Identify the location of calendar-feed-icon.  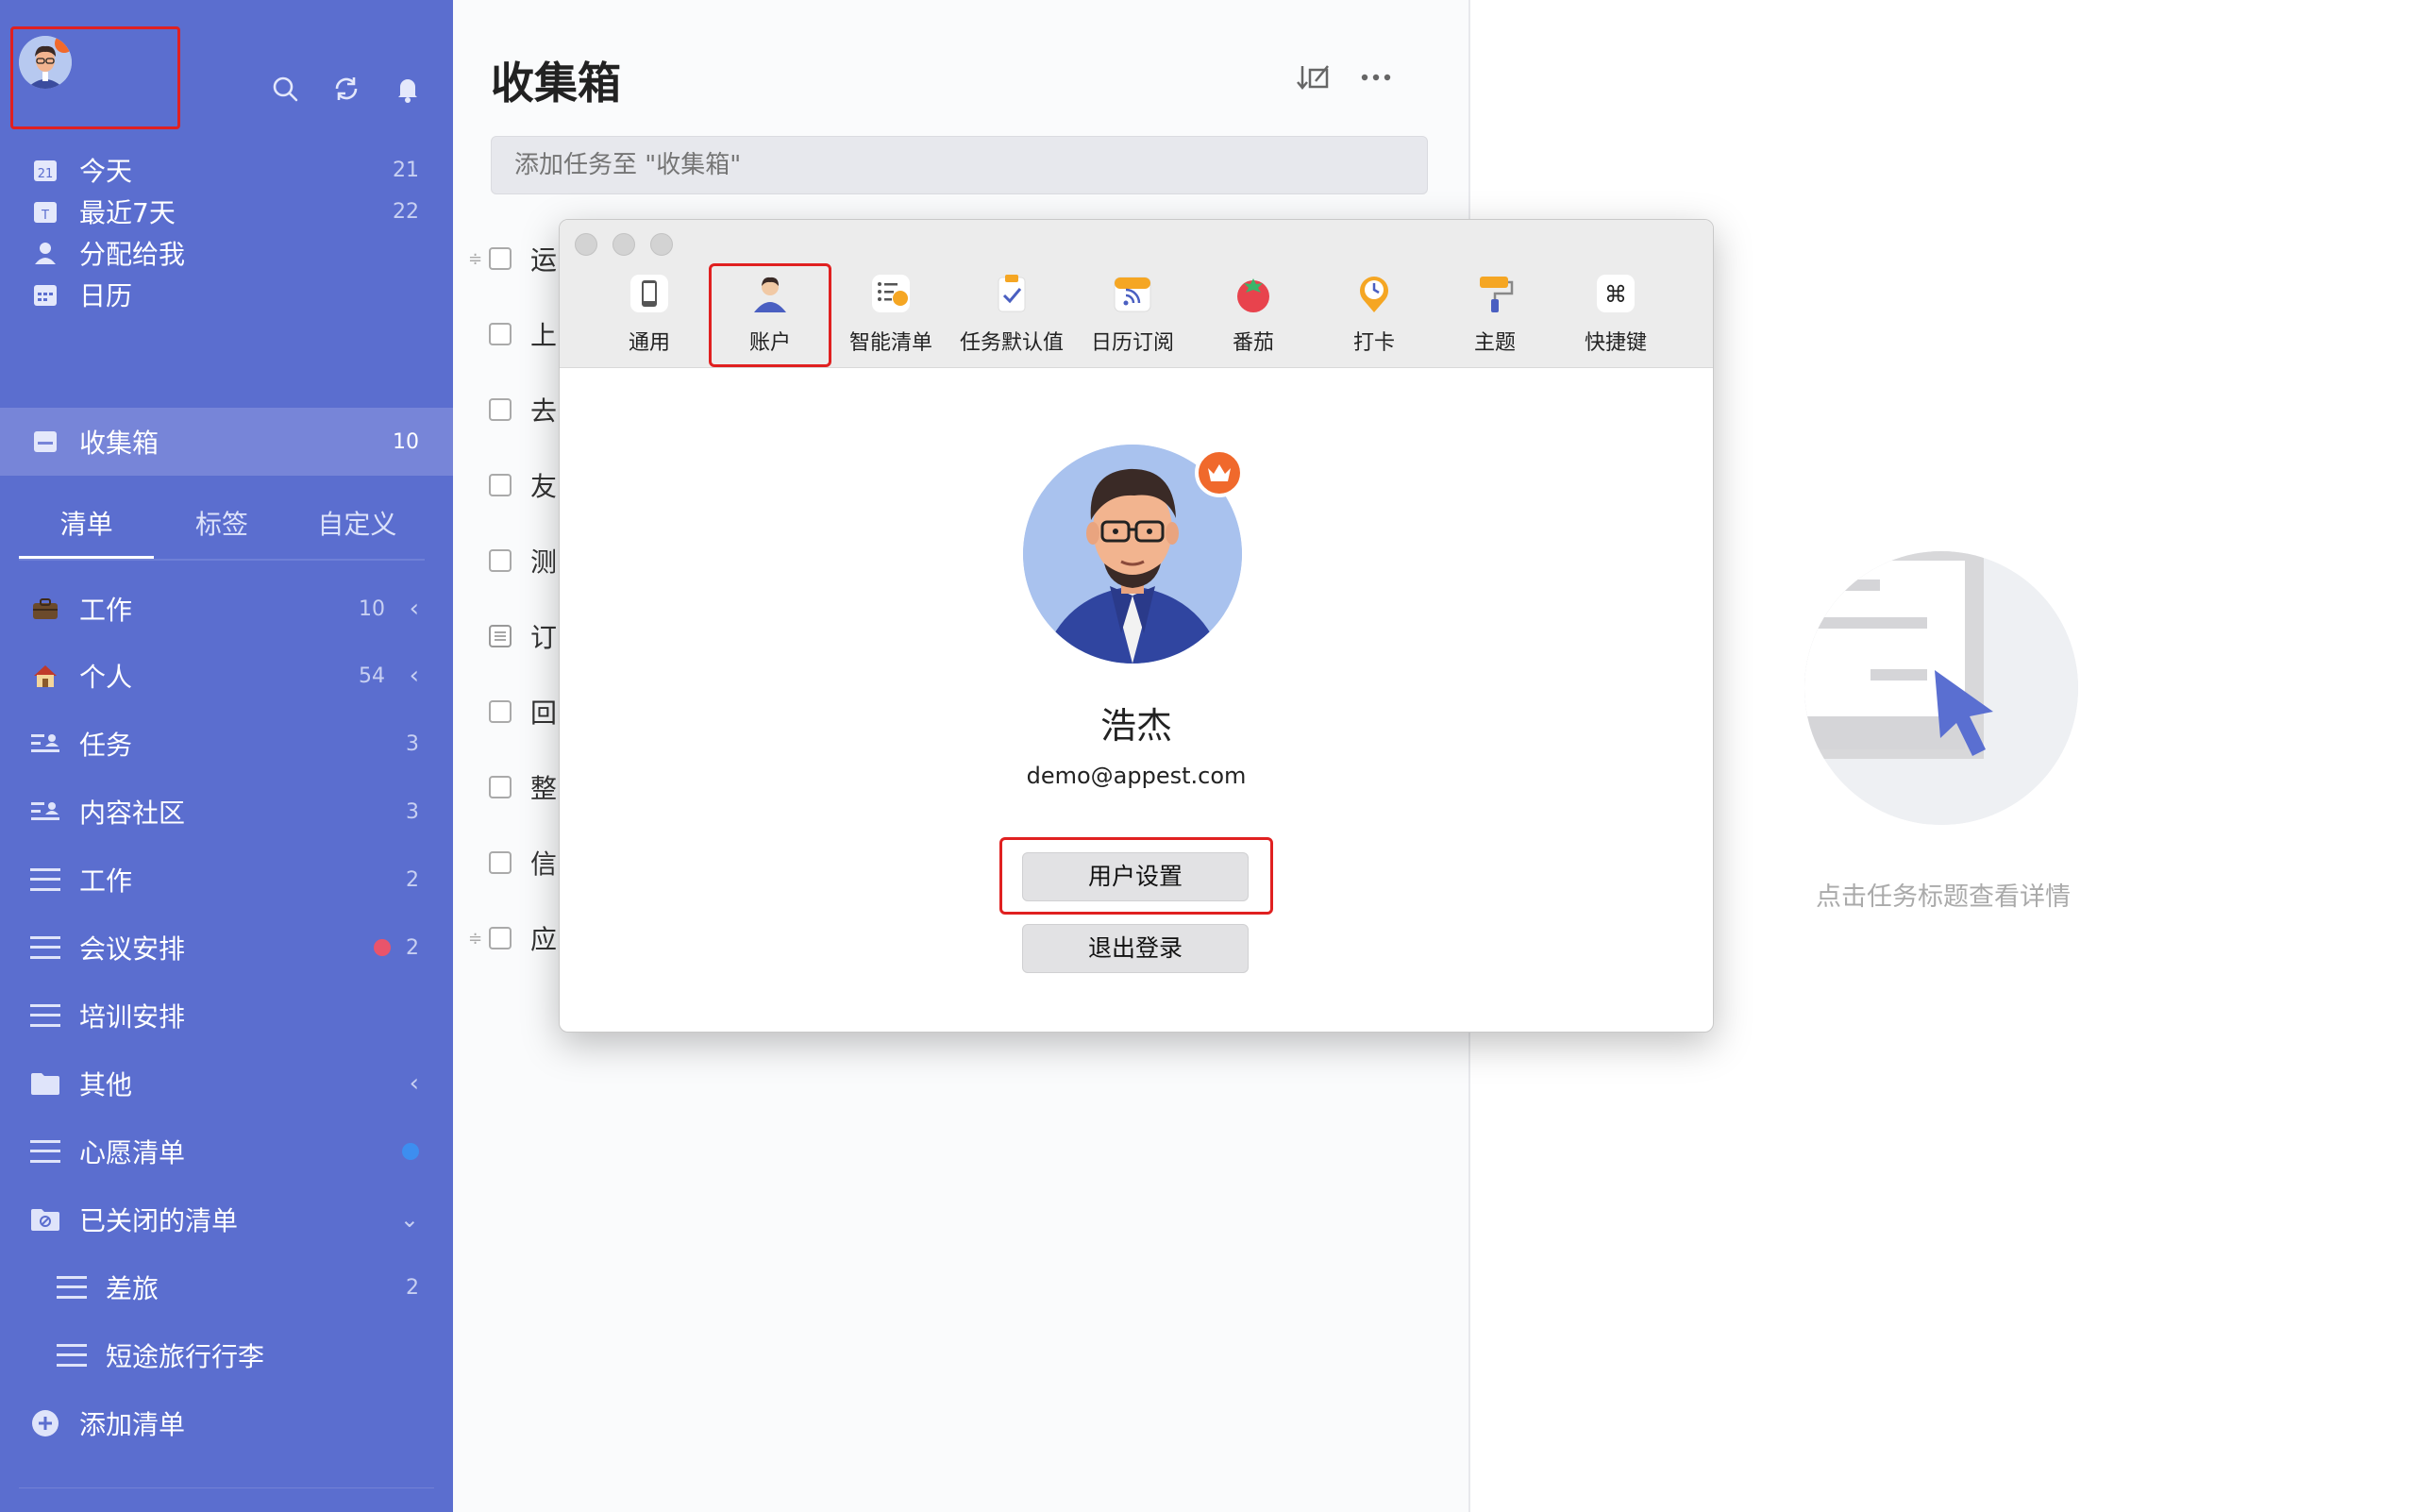
(1132, 293).